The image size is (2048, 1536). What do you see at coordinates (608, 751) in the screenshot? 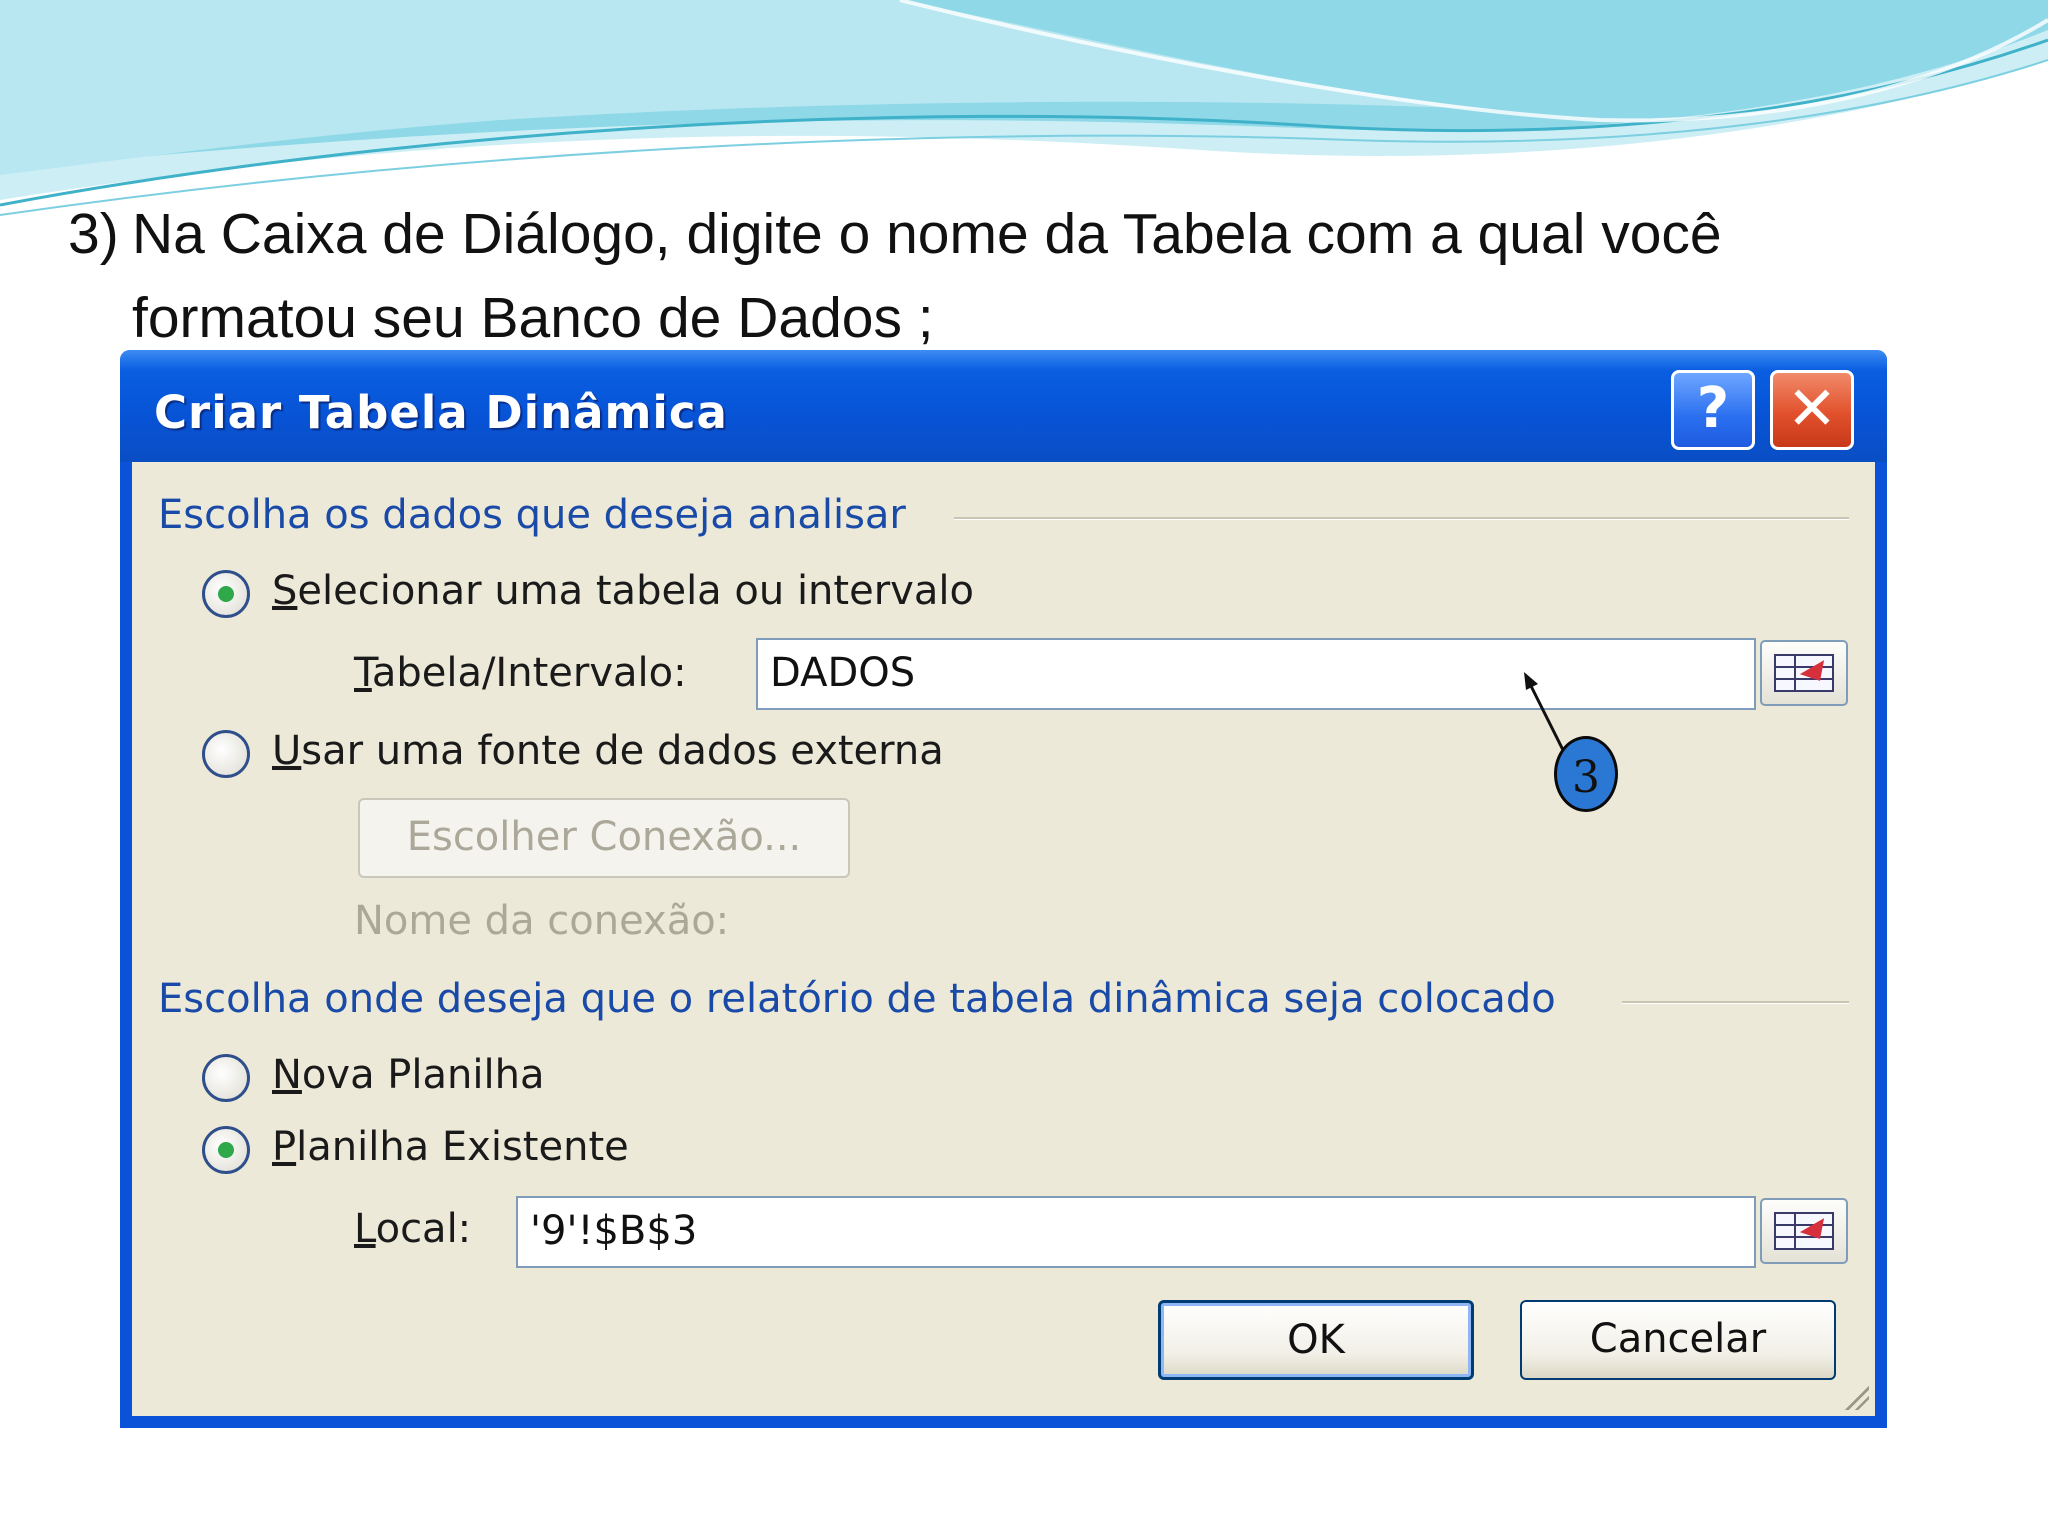
I see `option-external-source-label: Usar uma fonte de dados externa` at bounding box center [608, 751].